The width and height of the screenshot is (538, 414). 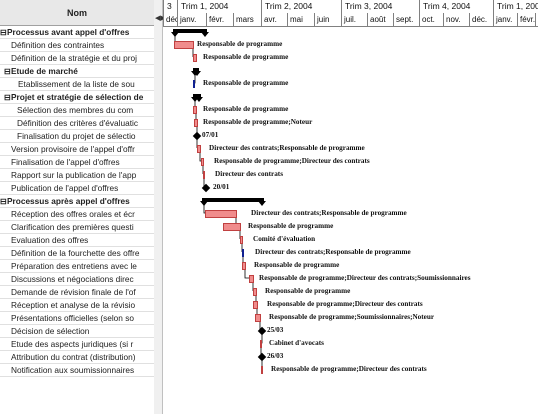 I want to click on summary-task-row: ⊟Processus avant appel d'offres, so click(x=77, y=32).